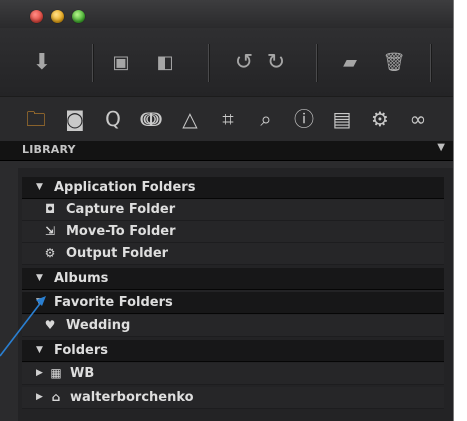  I want to click on move-icon: ▰, so click(350, 63).